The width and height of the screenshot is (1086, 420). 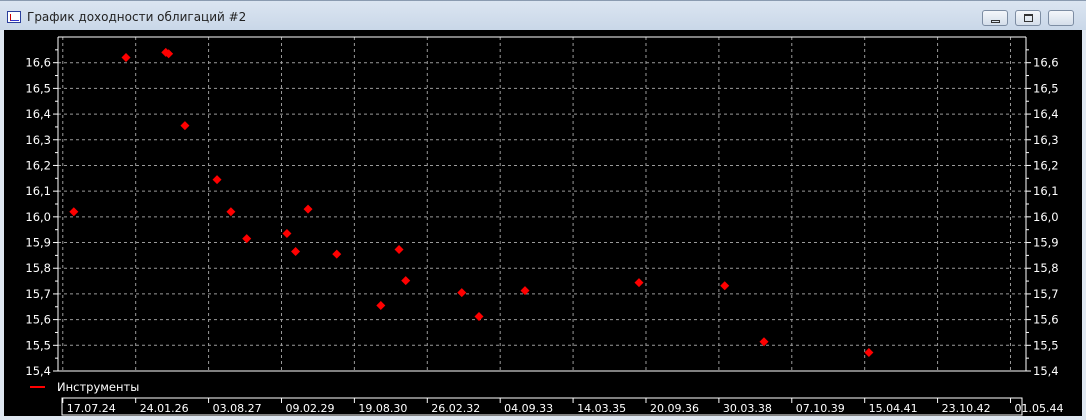 I want to click on close-button, so click(x=1061, y=18).